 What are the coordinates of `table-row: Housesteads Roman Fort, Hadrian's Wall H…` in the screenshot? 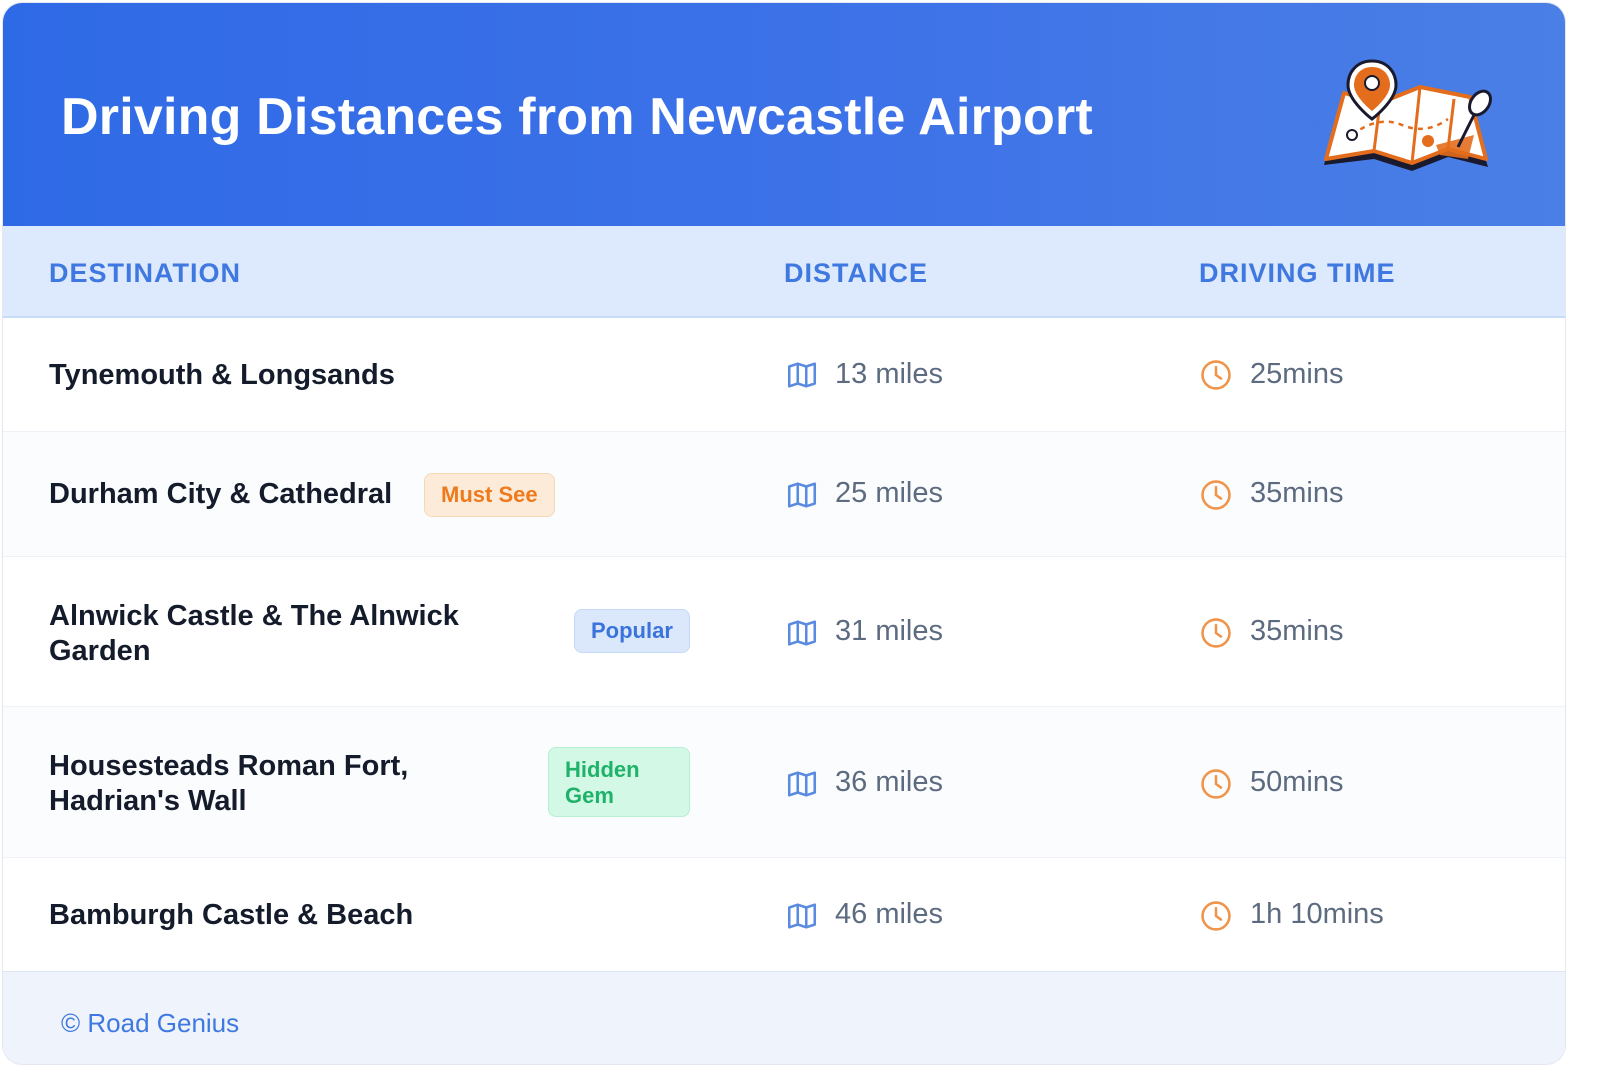 It's located at (784, 782).